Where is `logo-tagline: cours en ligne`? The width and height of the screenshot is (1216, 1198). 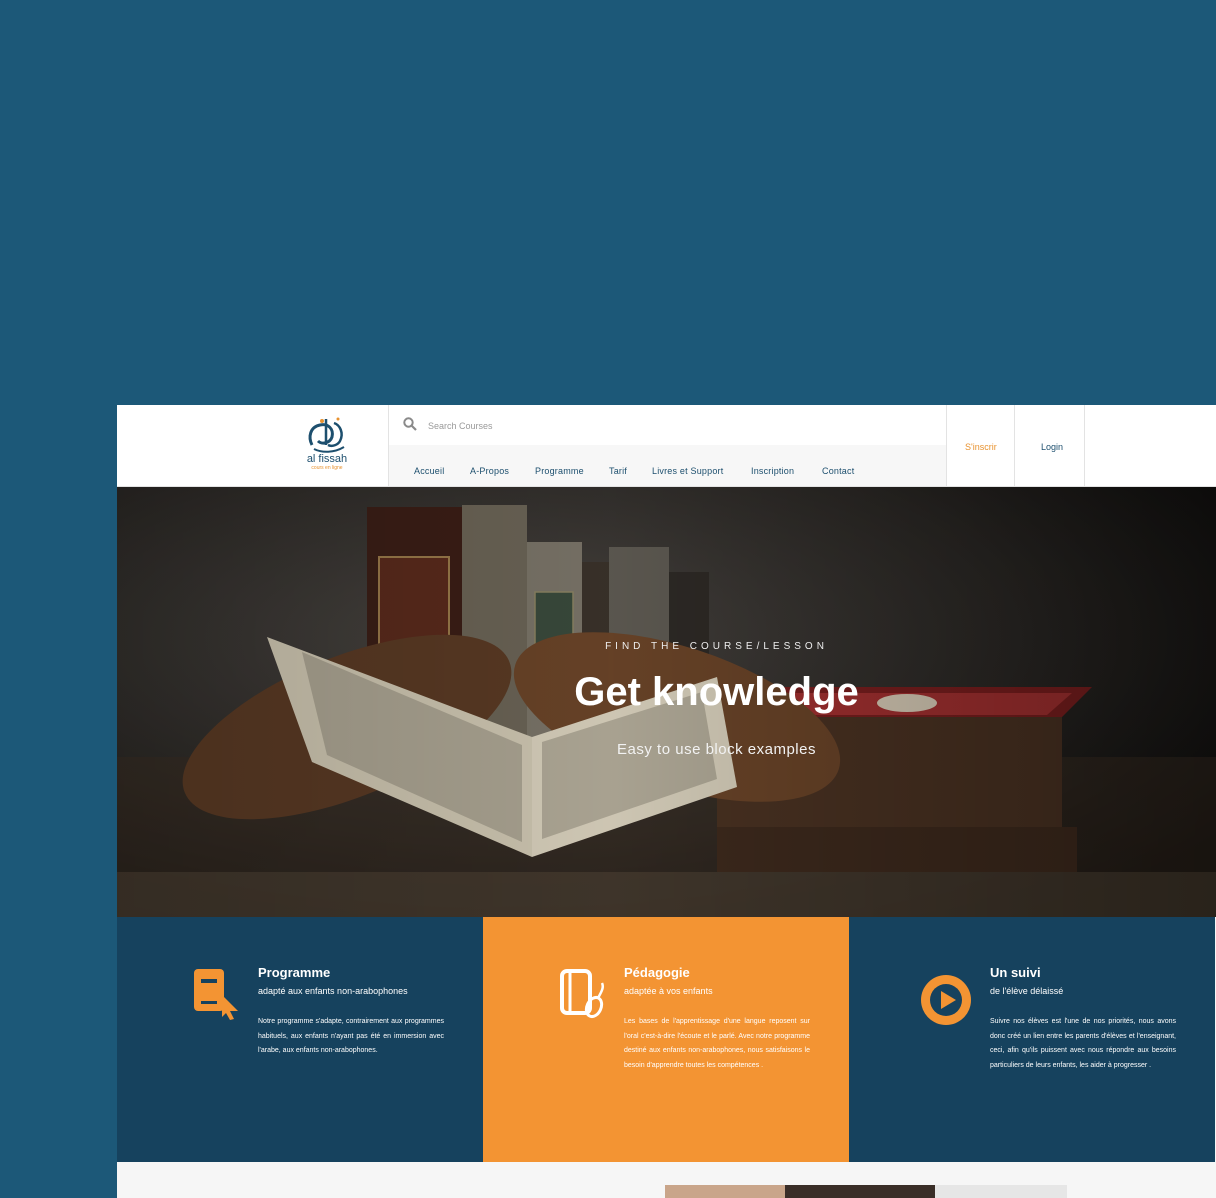
logo-tagline: cours en ligne is located at coordinates (327, 468).